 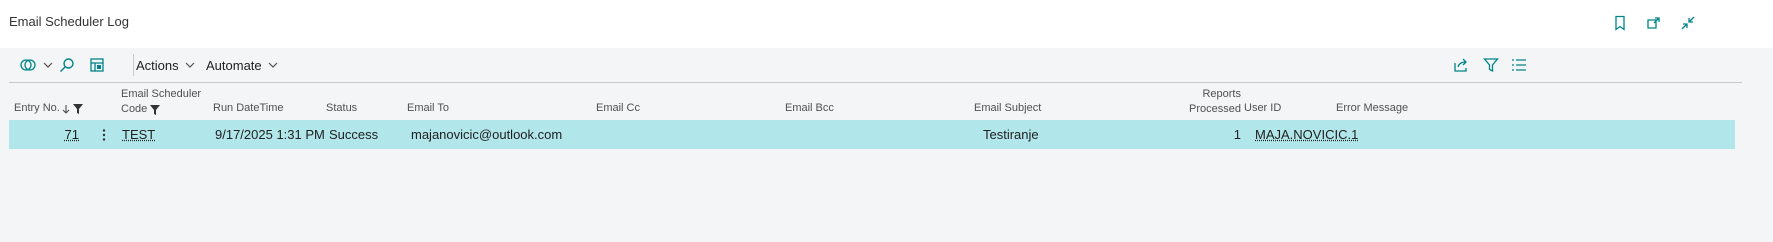 What do you see at coordinates (134, 109) in the screenshot?
I see `header-label-line2: Code` at bounding box center [134, 109].